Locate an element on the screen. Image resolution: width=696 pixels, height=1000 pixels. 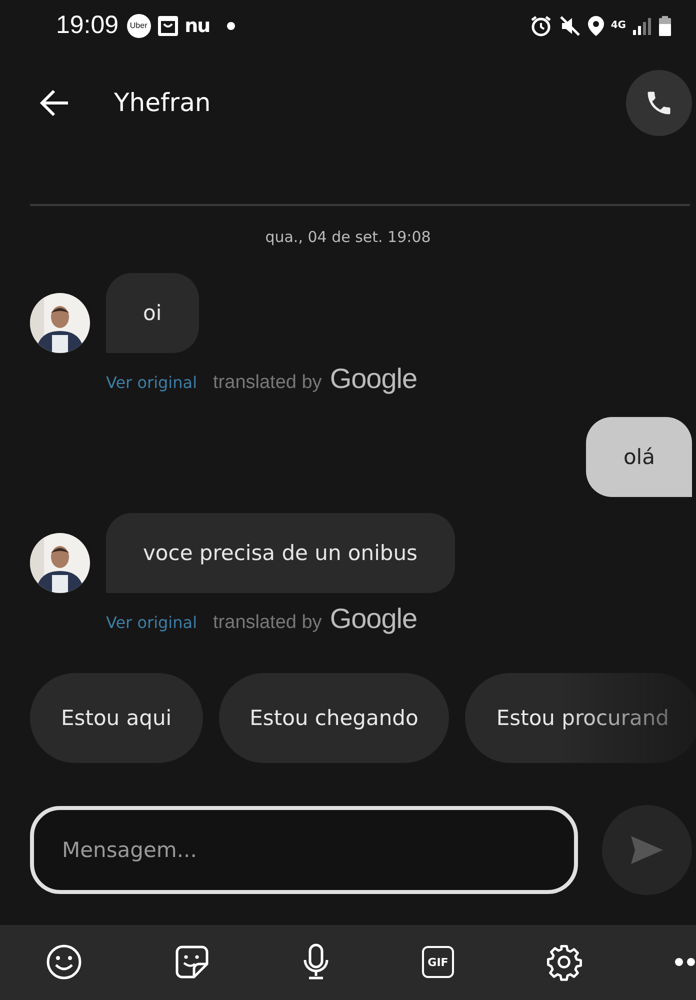
battery-icon is located at coordinates (665, 25).